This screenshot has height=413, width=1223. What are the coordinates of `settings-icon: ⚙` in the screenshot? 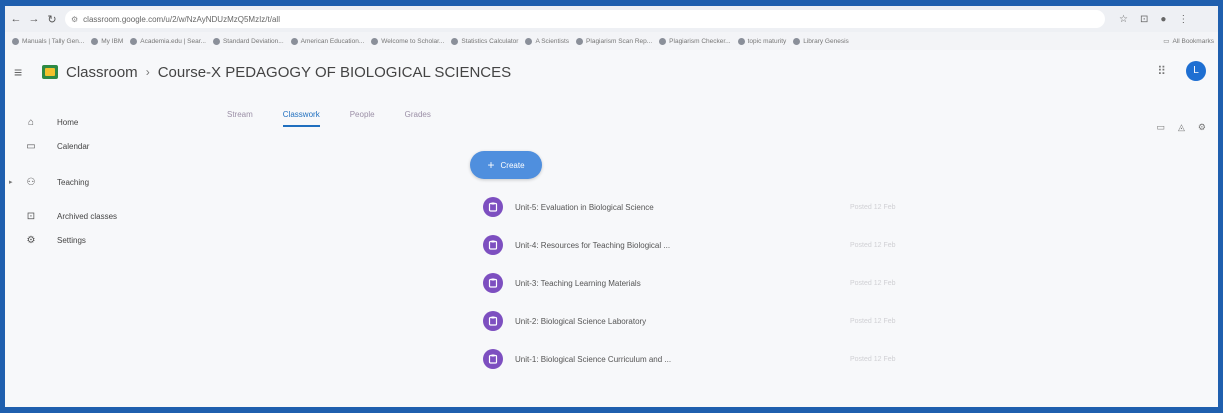 It's located at (1202, 127).